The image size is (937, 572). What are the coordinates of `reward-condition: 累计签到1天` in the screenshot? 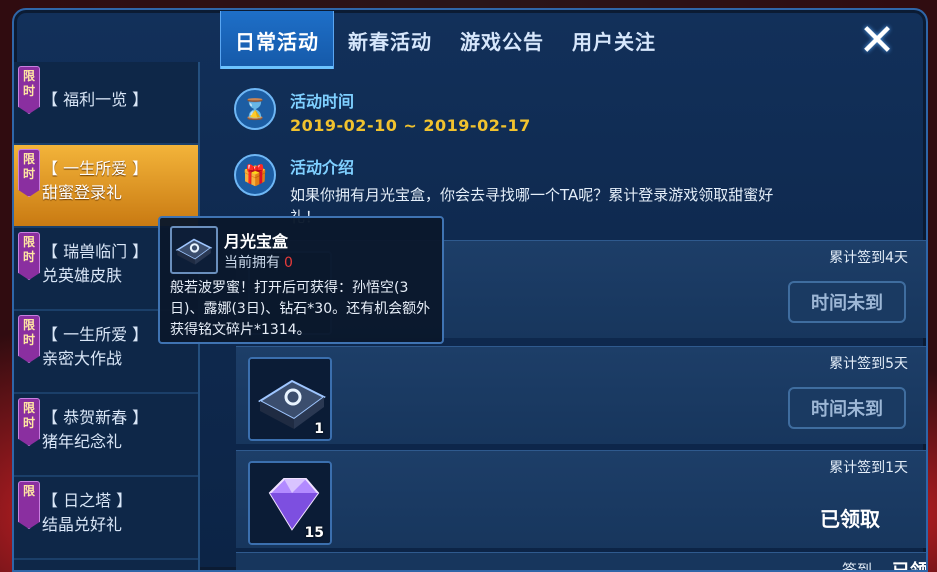 It's located at (868, 468).